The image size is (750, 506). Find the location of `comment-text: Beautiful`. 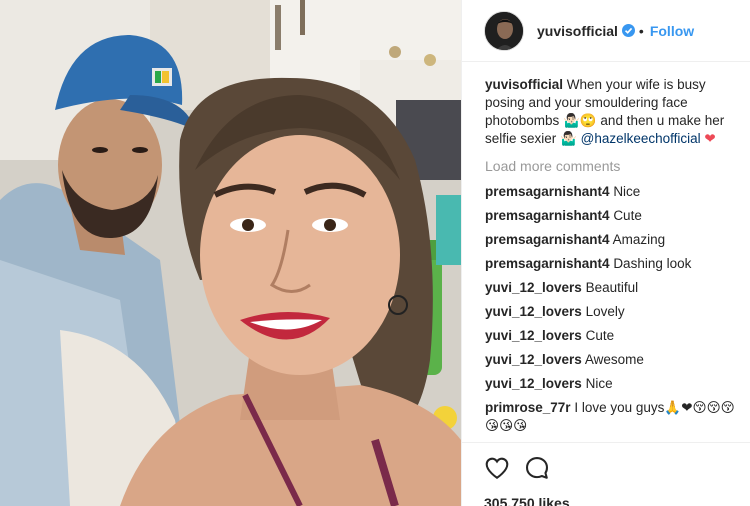

comment-text: Beautiful is located at coordinates (612, 287).